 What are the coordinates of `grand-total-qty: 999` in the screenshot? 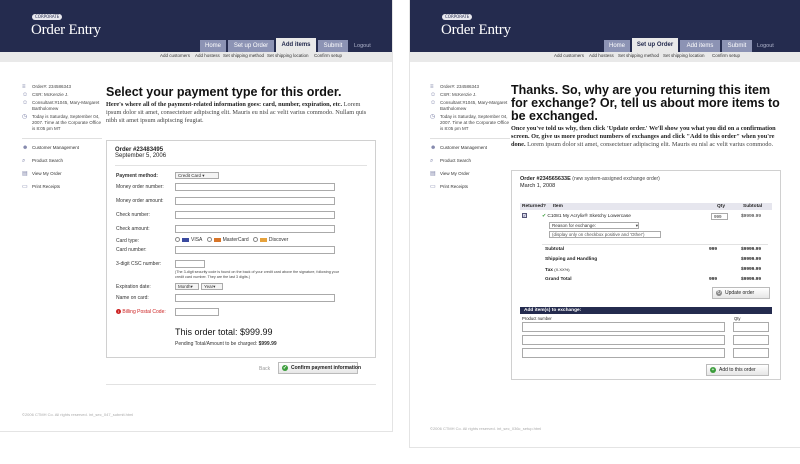 It's located at (713, 279).